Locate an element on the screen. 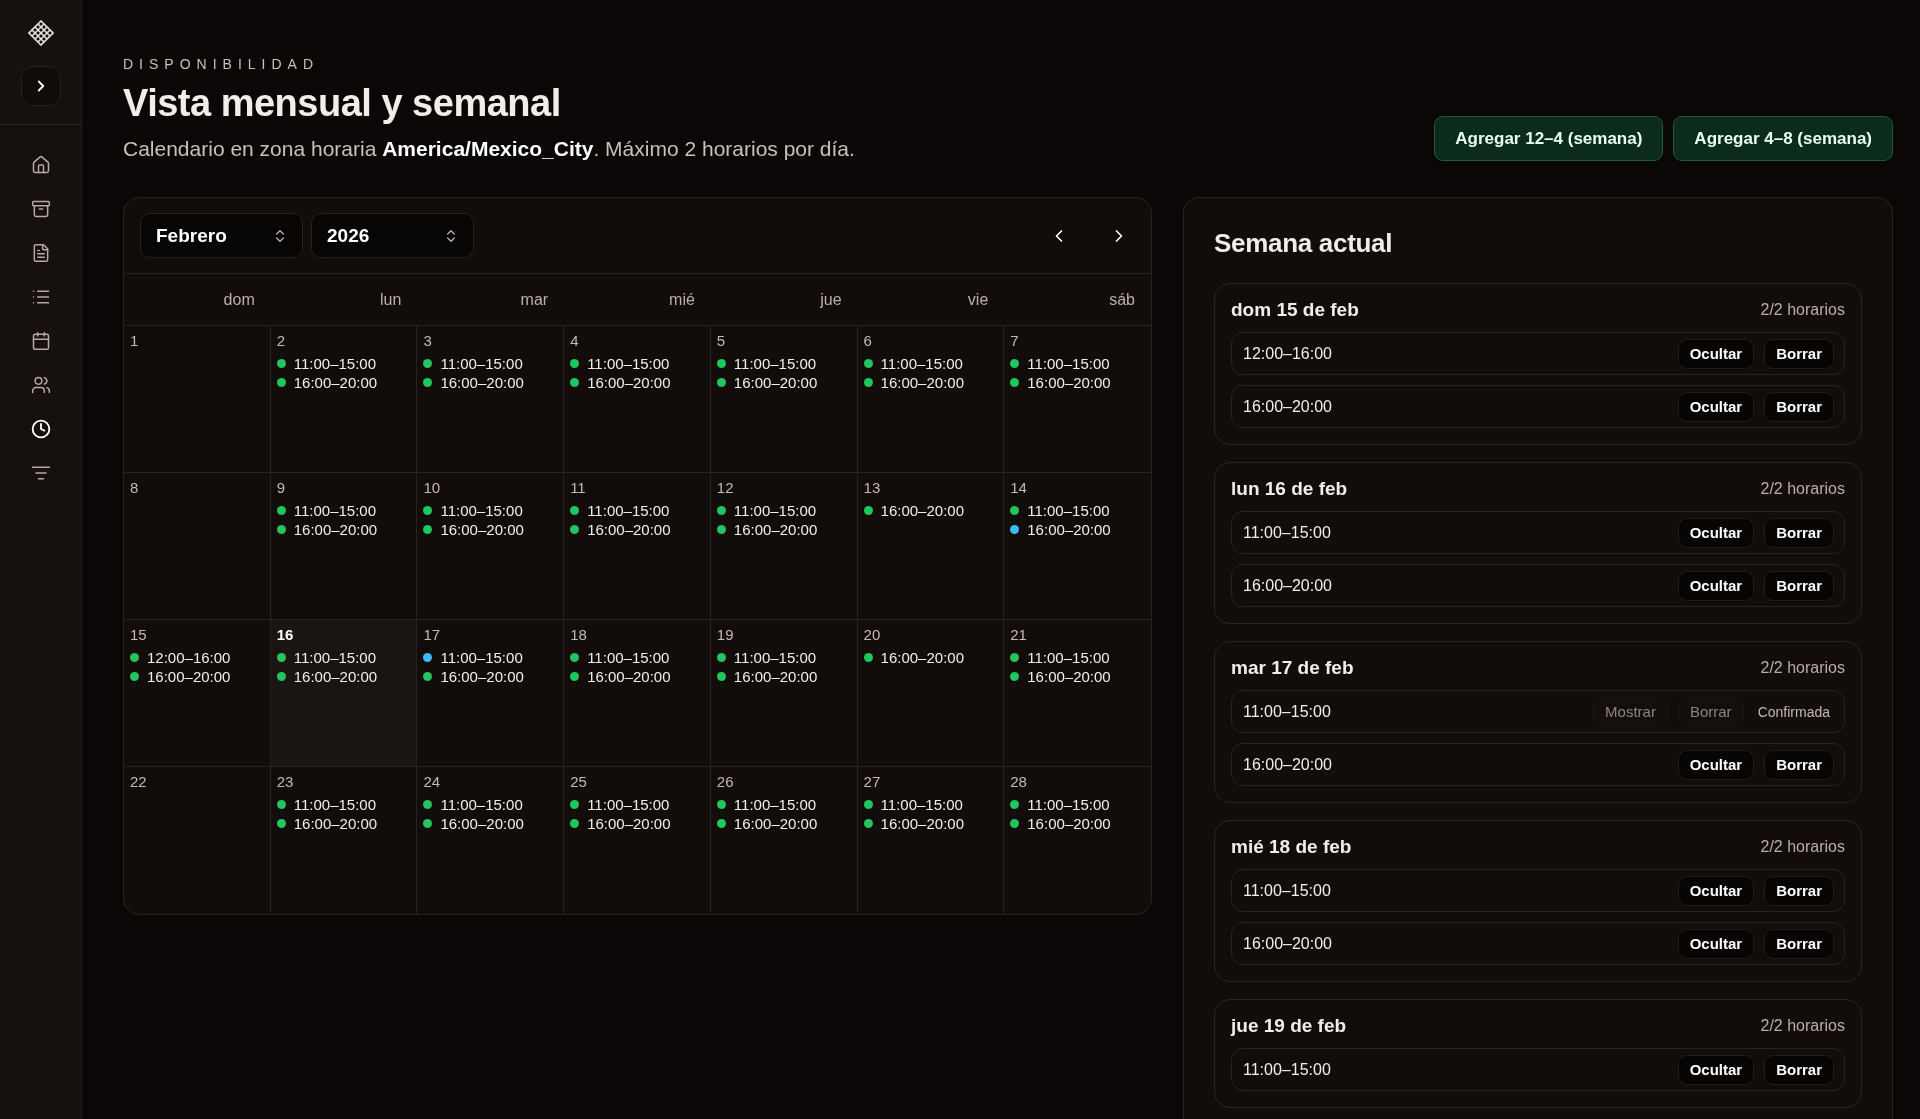 This screenshot has height=1119, width=1920. calendar-day-cell: 28 11:00–15:00 16:00–20:00 is located at coordinates (1077, 840).